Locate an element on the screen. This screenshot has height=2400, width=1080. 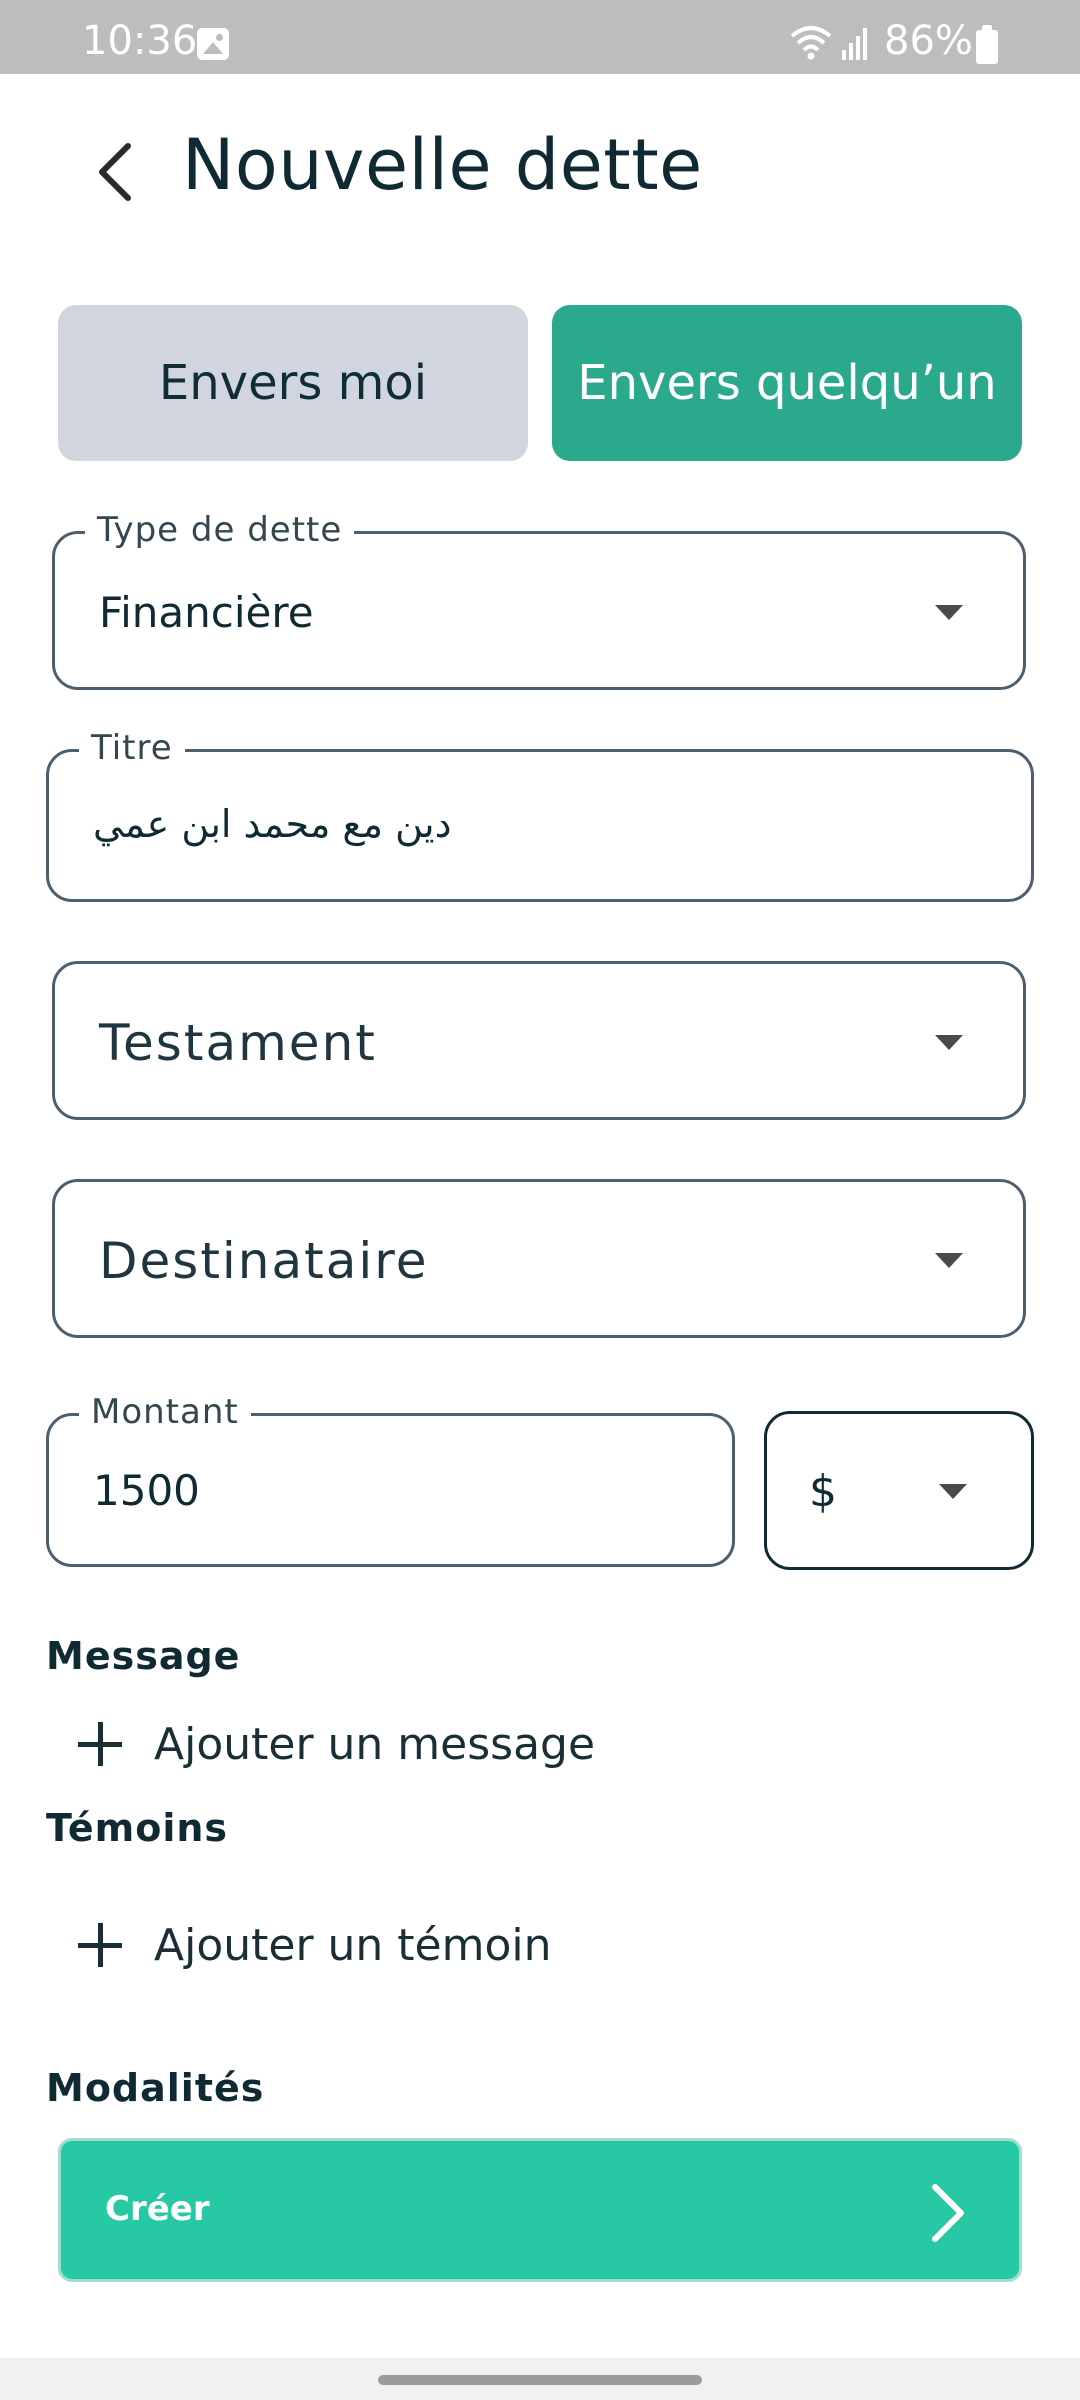
recipient-select: Destinataire is located at coordinates (539, 1258).